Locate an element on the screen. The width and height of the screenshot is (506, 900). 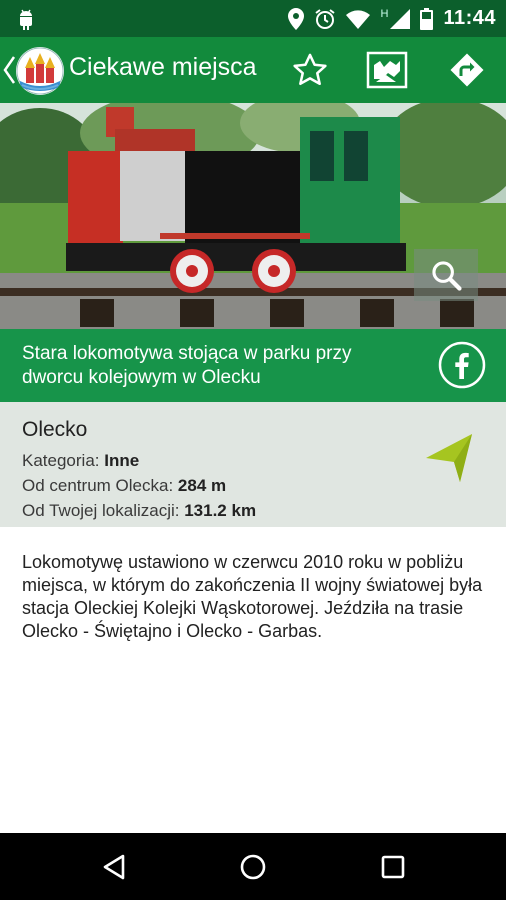
category-row: Kategoria: Inne is located at coordinates (80, 461).